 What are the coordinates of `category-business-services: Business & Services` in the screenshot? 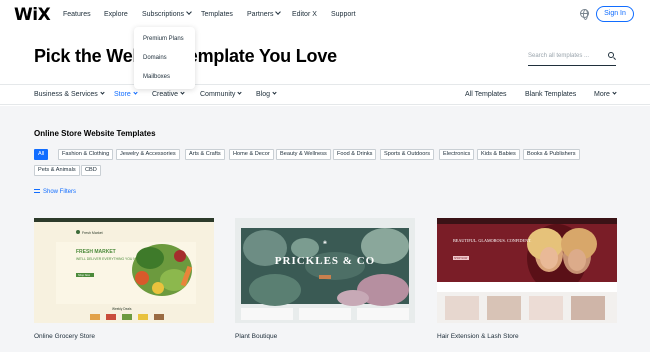 It's located at (69, 94).